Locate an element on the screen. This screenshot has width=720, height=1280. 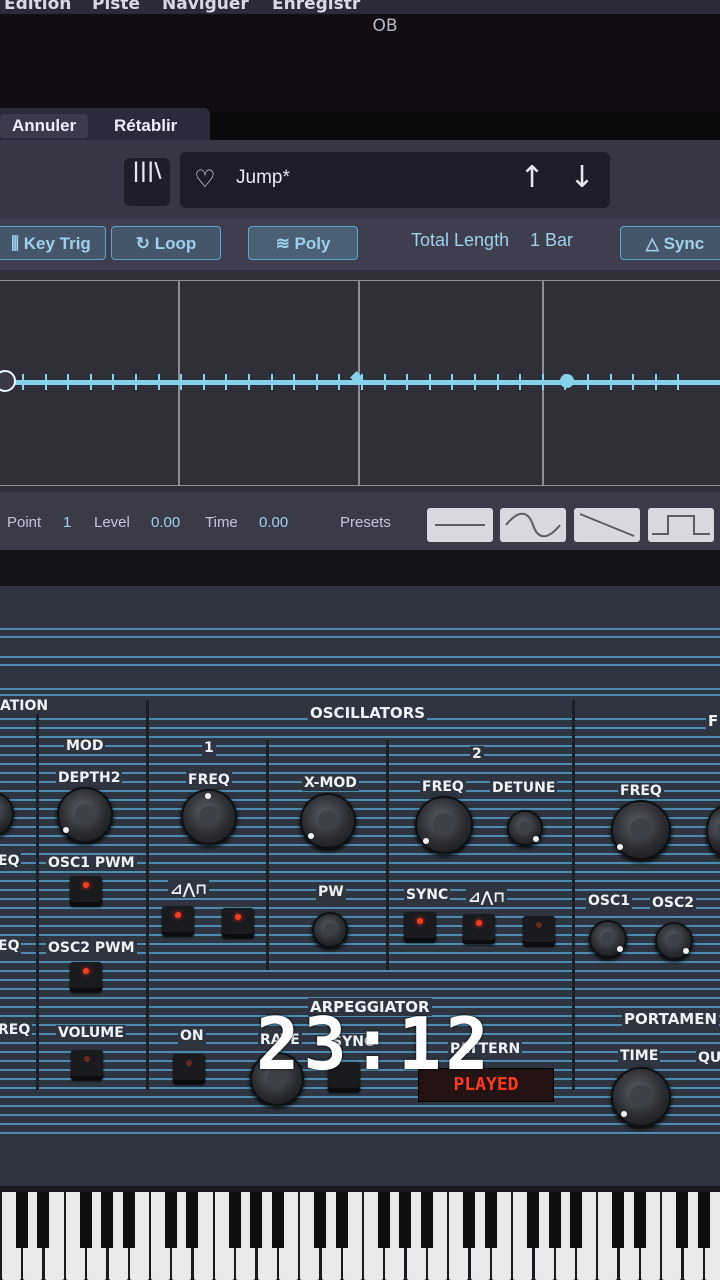
poly-button: ≋ Poly is located at coordinates (303, 243).